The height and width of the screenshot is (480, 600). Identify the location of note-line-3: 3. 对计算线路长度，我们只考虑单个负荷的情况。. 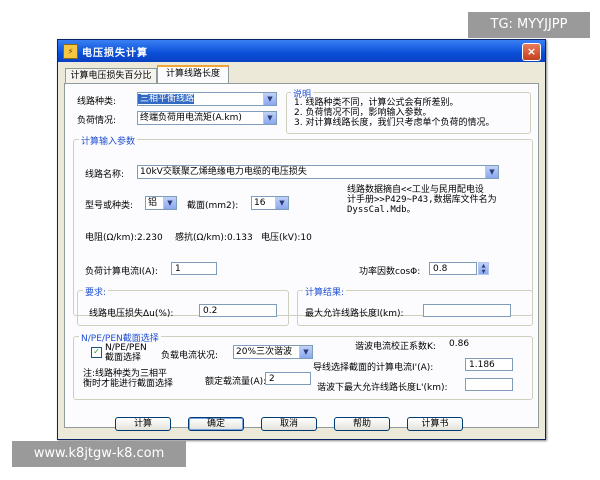
(394, 123).